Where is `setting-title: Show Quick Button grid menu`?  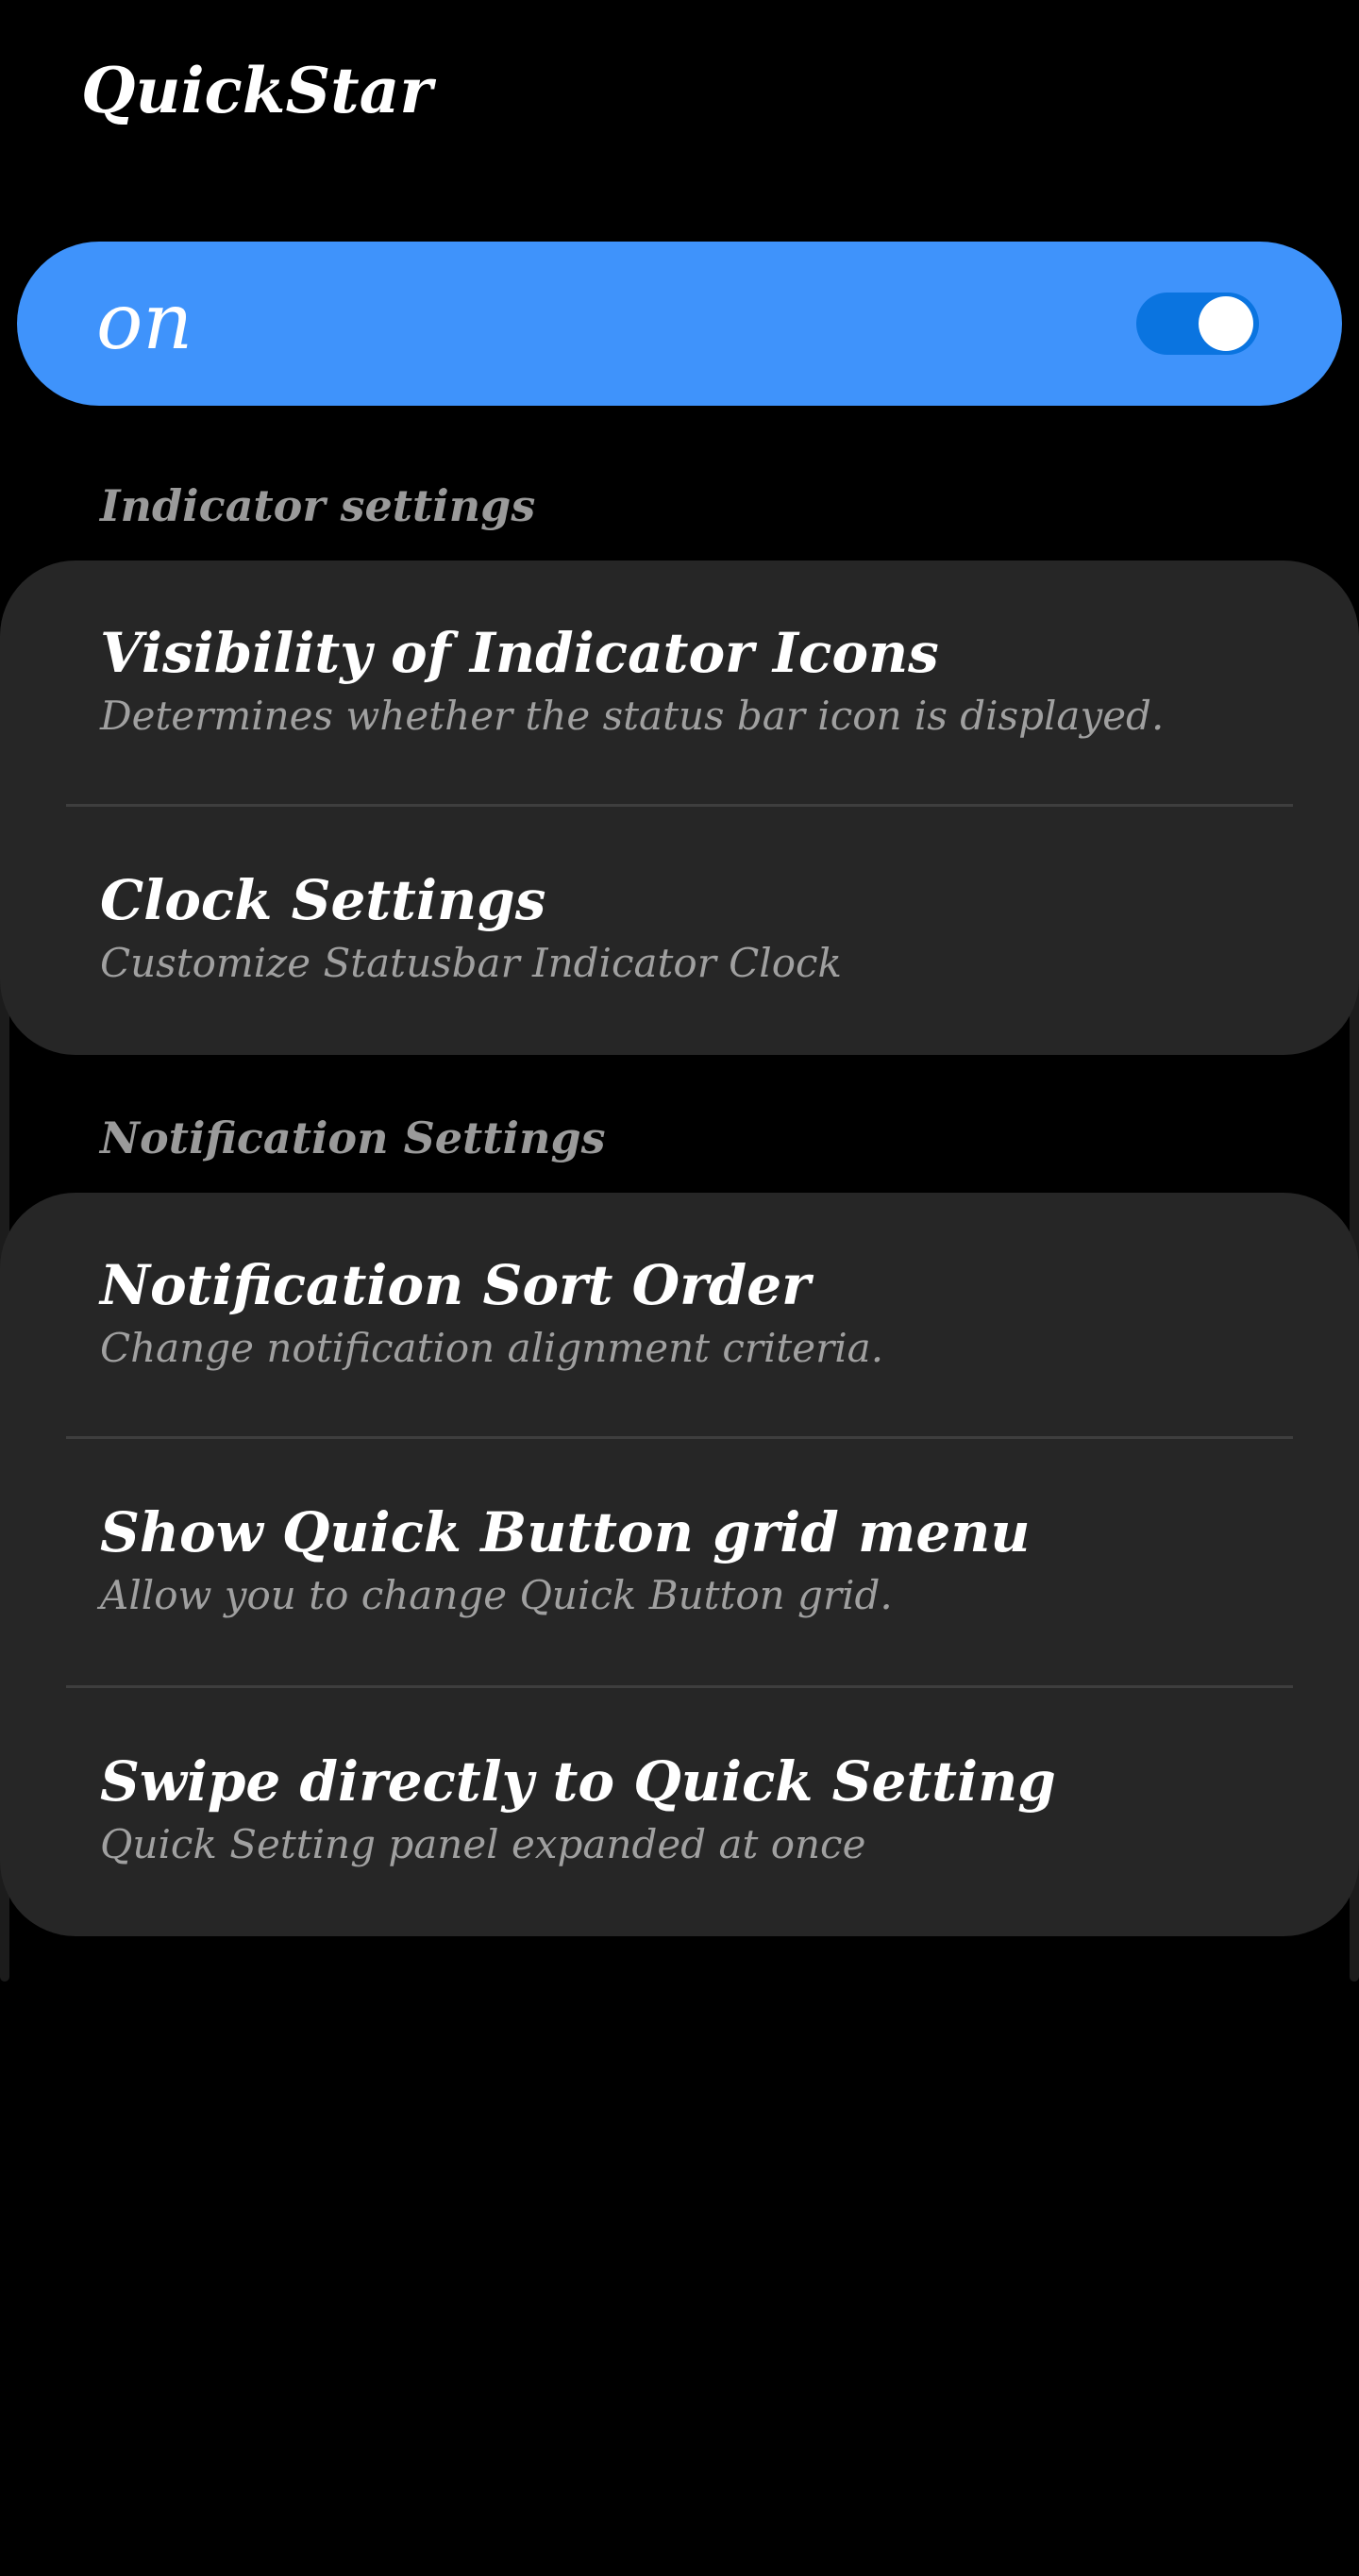 setting-title: Show Quick Button grid menu is located at coordinates (565, 1532).